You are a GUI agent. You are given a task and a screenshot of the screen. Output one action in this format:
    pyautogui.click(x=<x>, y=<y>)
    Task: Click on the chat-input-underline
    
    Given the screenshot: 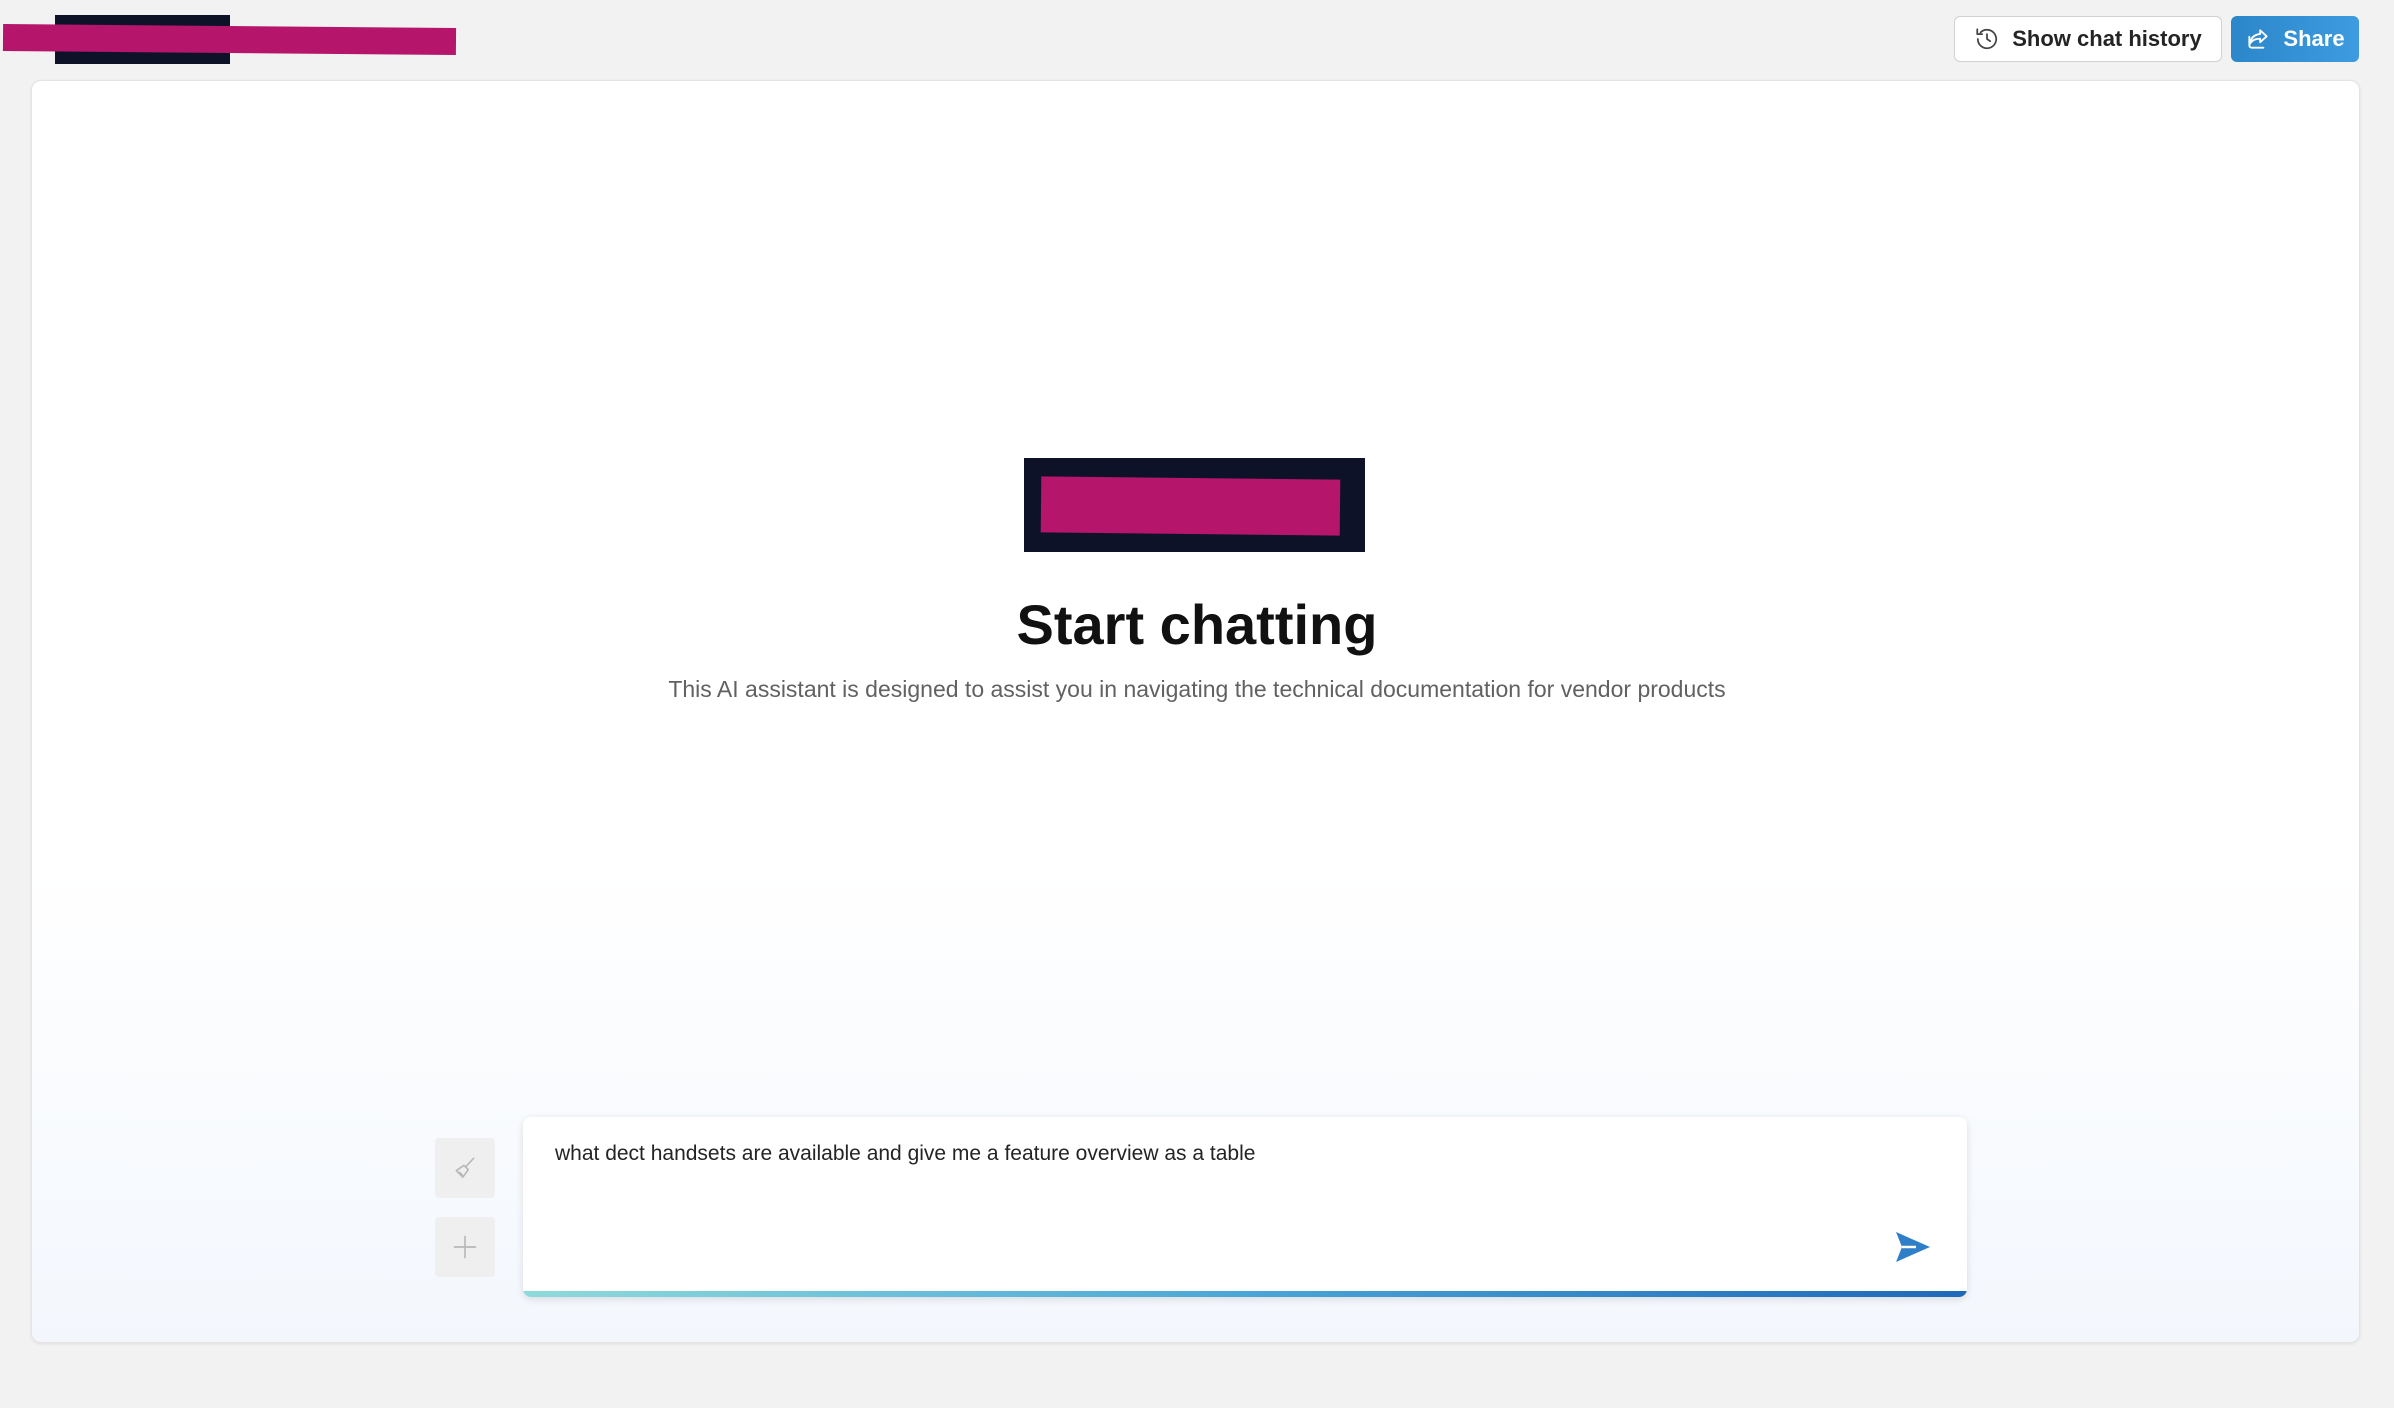 What is the action you would take?
    pyautogui.click(x=1245, y=1294)
    